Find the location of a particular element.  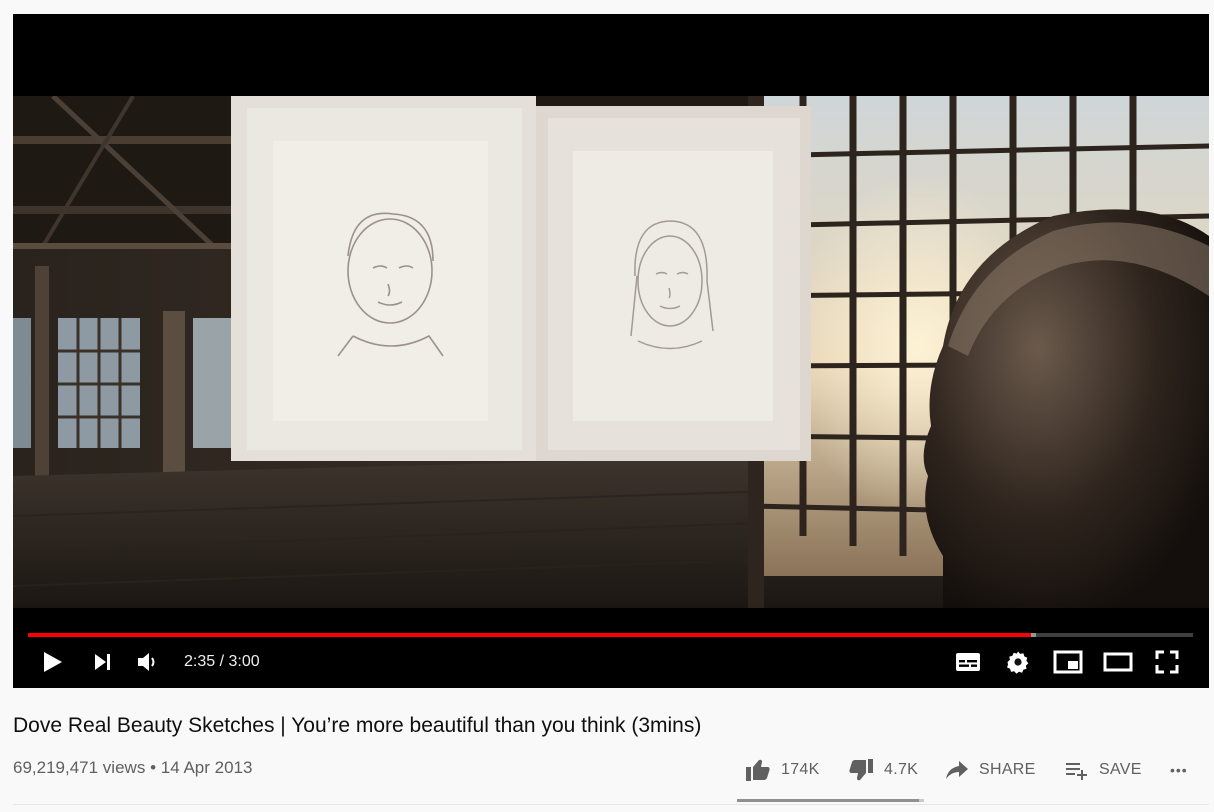

time-display: 2:35 / 3:00 is located at coordinates (222, 662).